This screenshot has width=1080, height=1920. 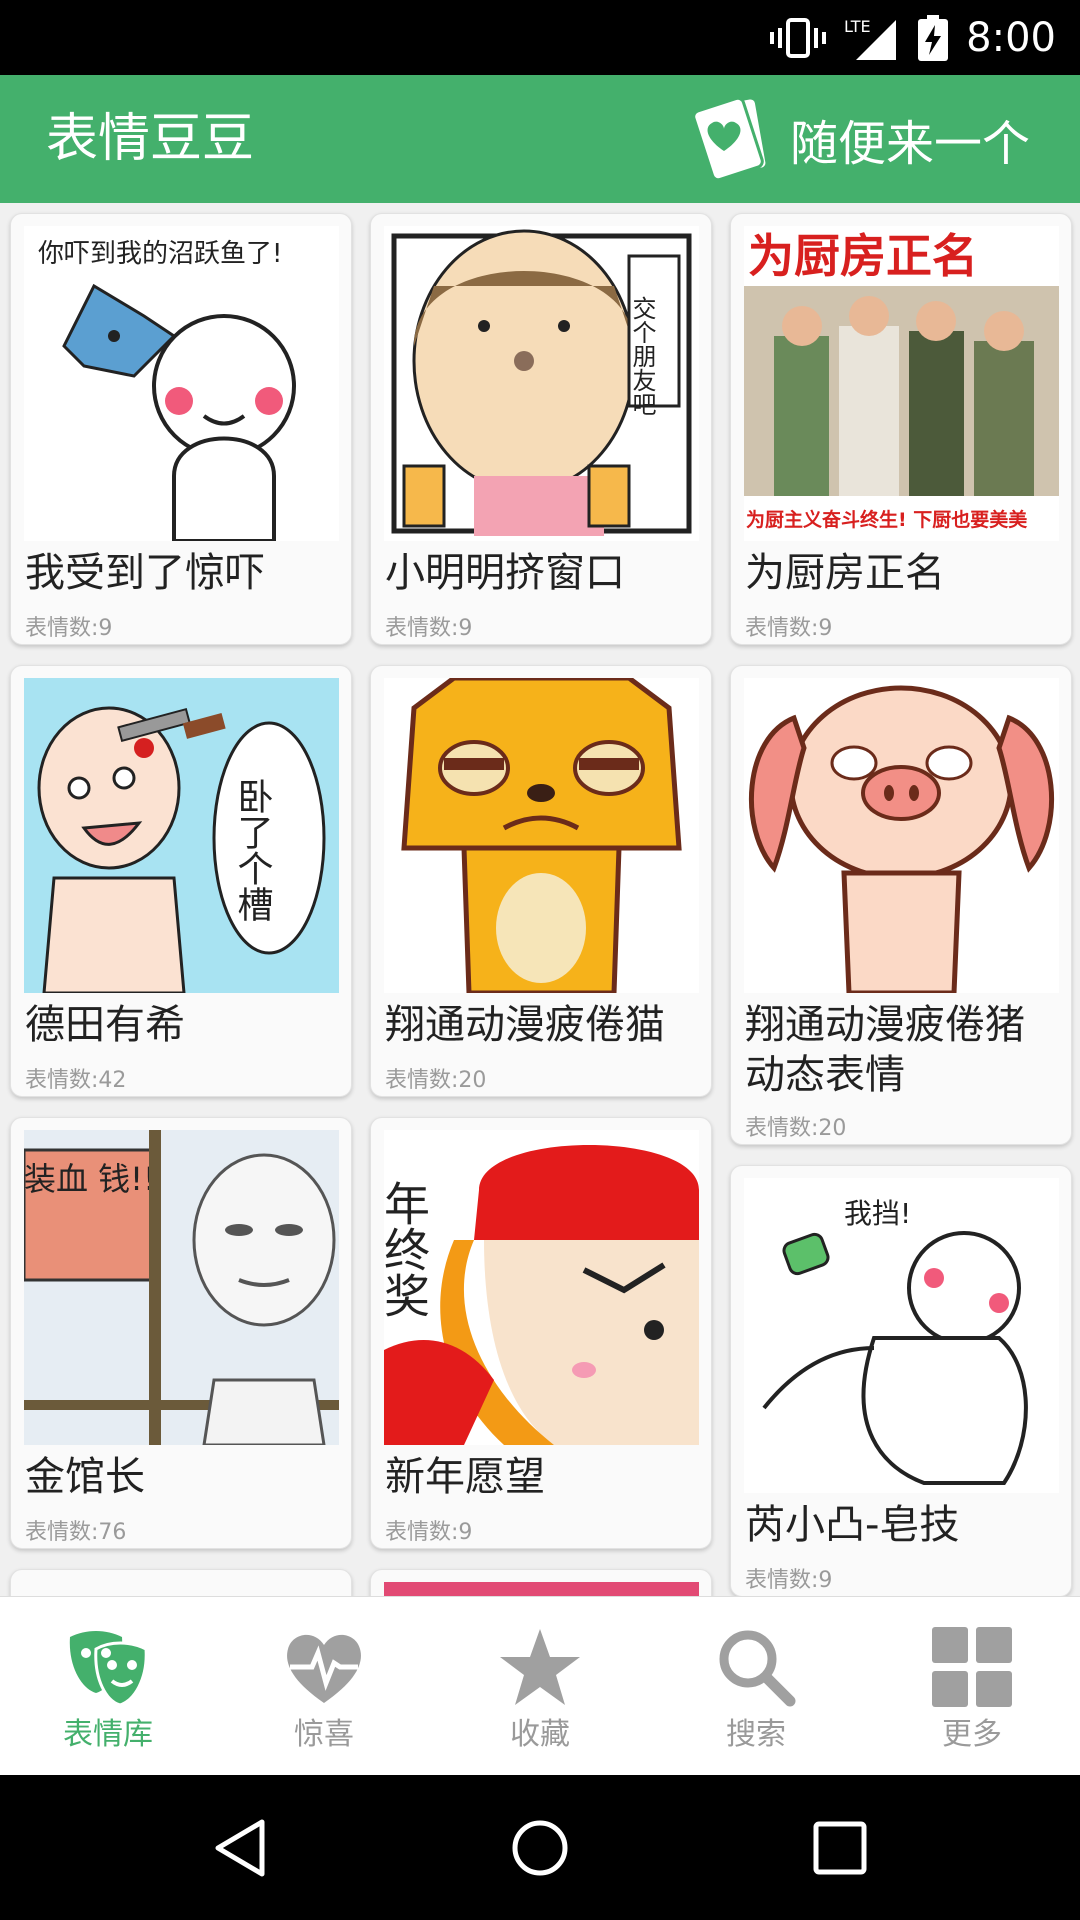 I want to click on svg-text: 卧了个槽, so click(x=252, y=850).